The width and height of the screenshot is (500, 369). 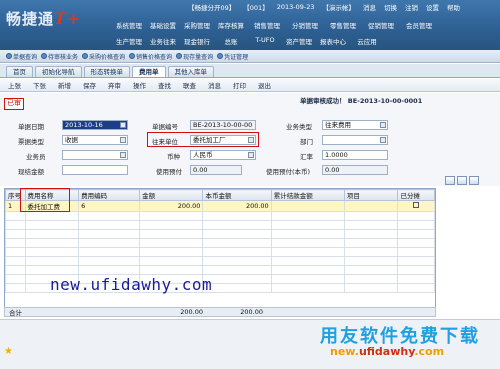 What do you see at coordinates (95, 155) in the screenshot?
I see `staff-field` at bounding box center [95, 155].